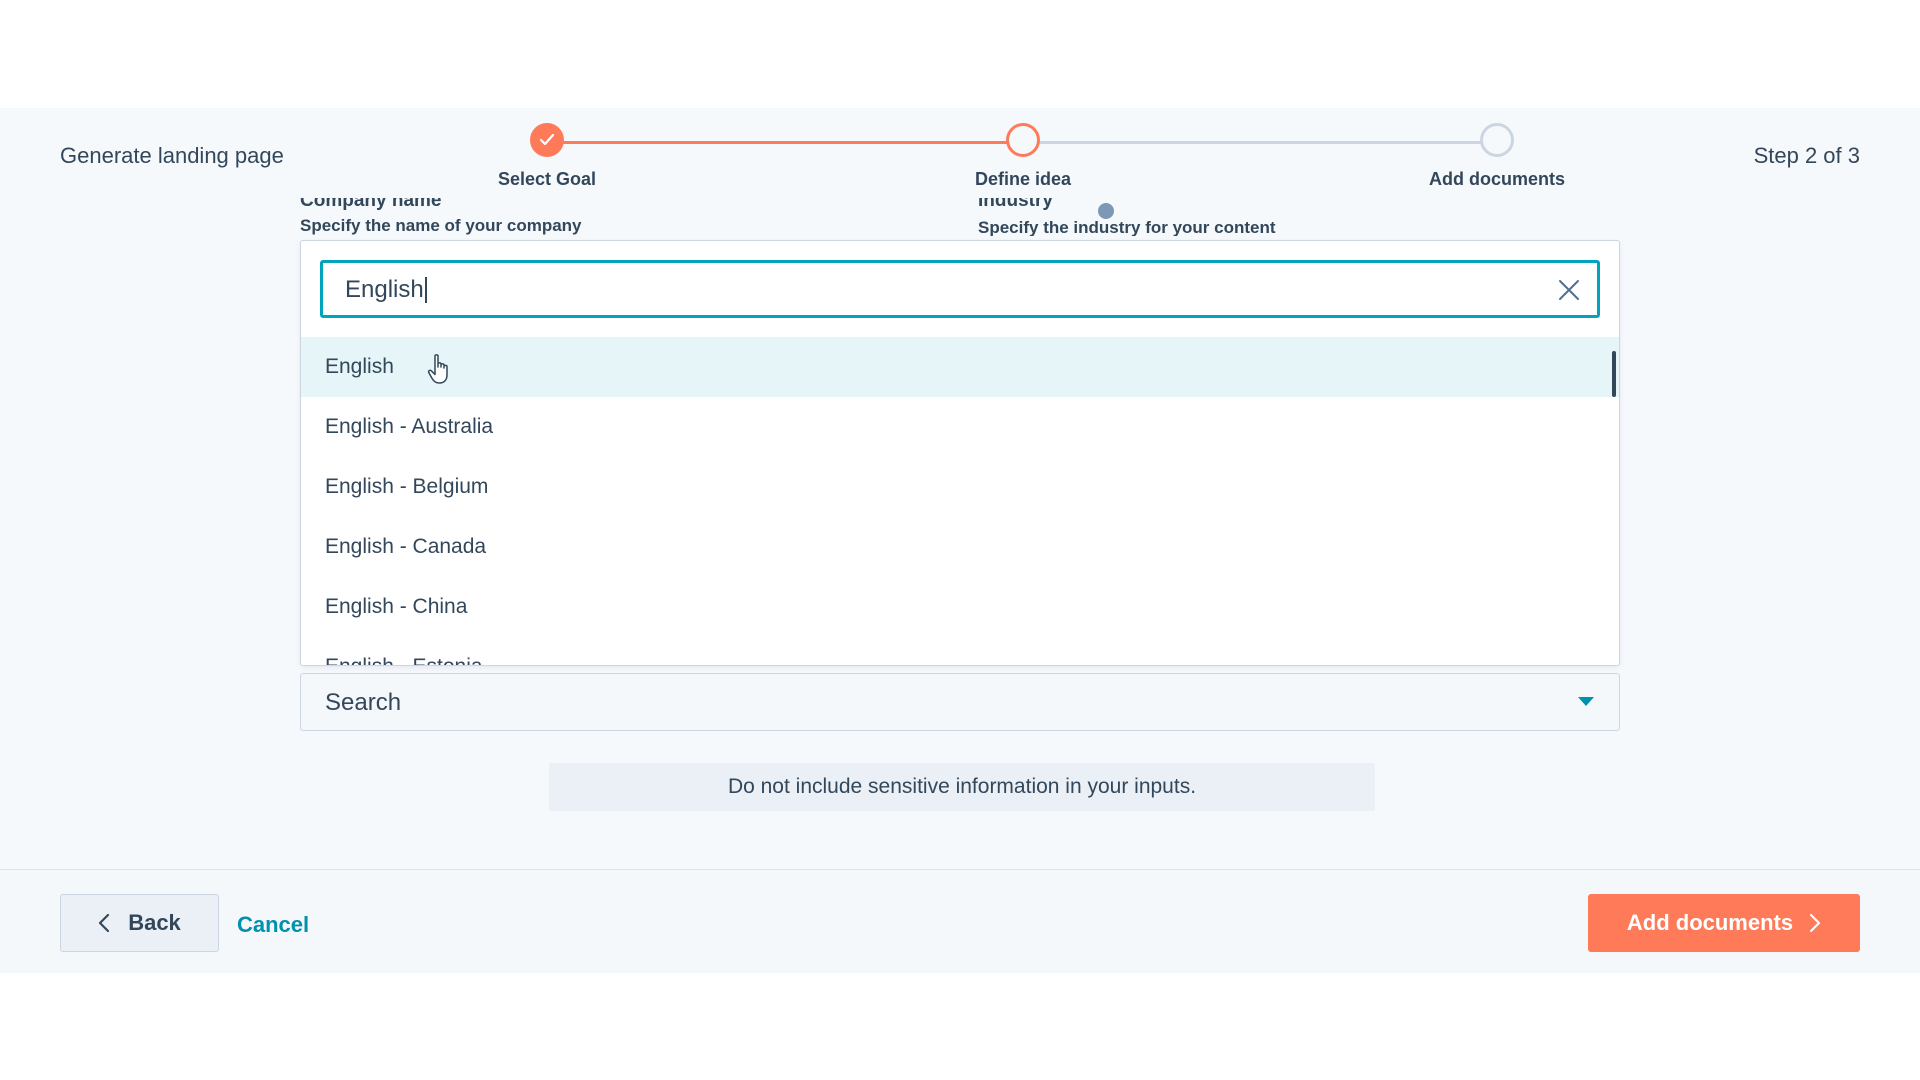 The height and width of the screenshot is (1080, 1920). I want to click on option-label: English - Belgium, so click(406, 487).